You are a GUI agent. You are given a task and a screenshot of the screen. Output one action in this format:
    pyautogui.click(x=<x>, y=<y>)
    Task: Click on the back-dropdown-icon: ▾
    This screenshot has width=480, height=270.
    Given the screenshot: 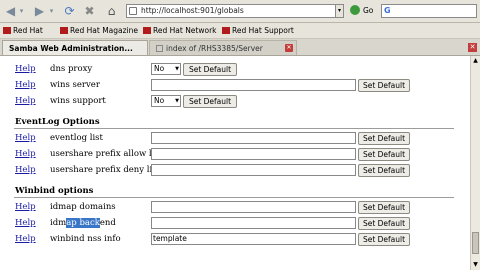 What is the action you would take?
    pyautogui.click(x=21, y=10)
    